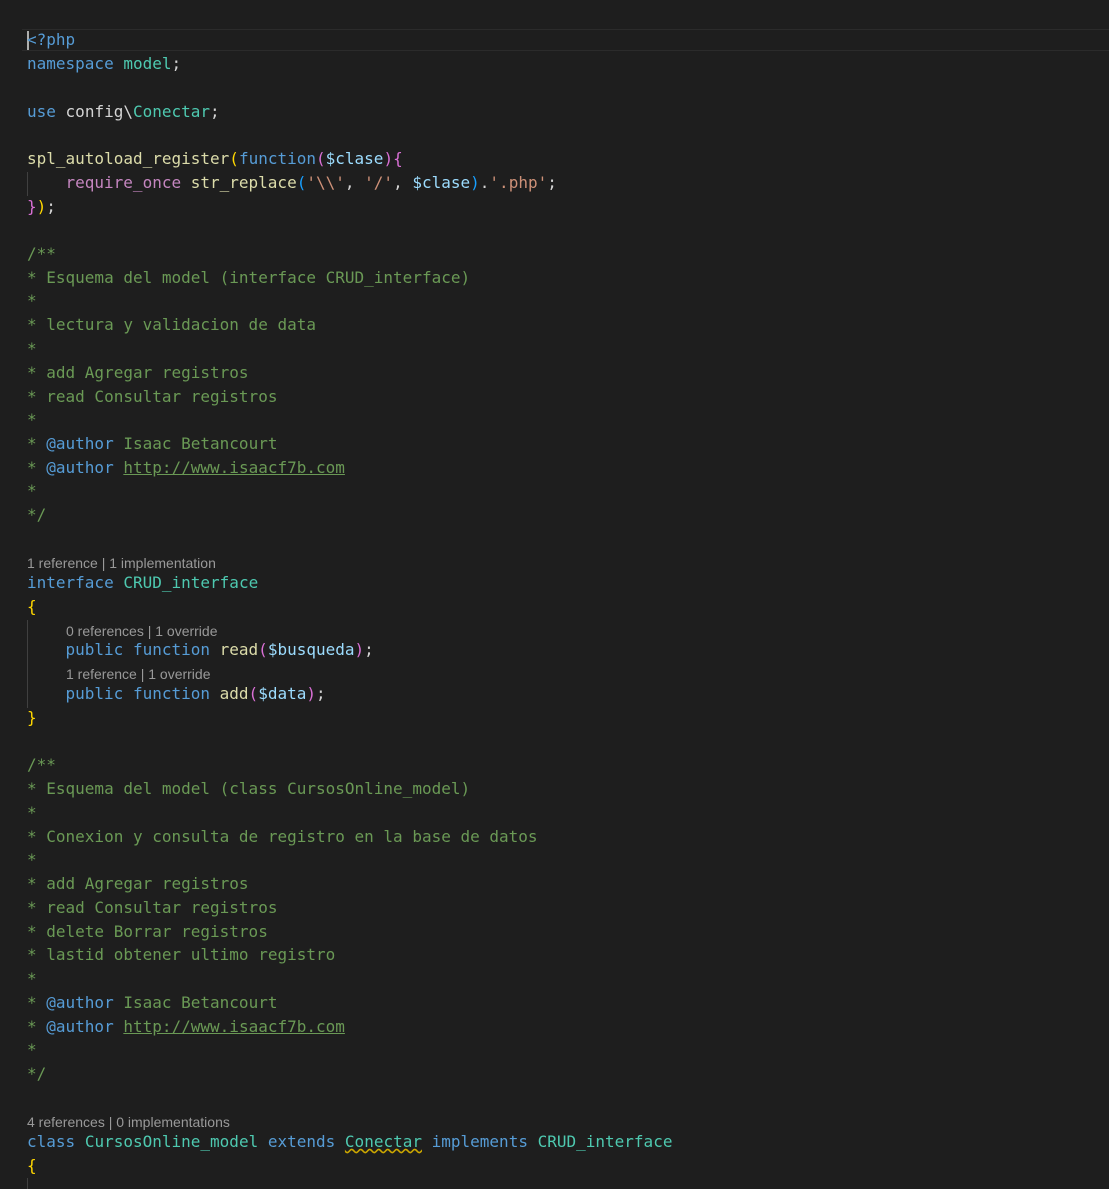 The width and height of the screenshot is (1109, 1189). I want to click on doc-comment-line: * lastid obtener ultimo registro, so click(181, 955).